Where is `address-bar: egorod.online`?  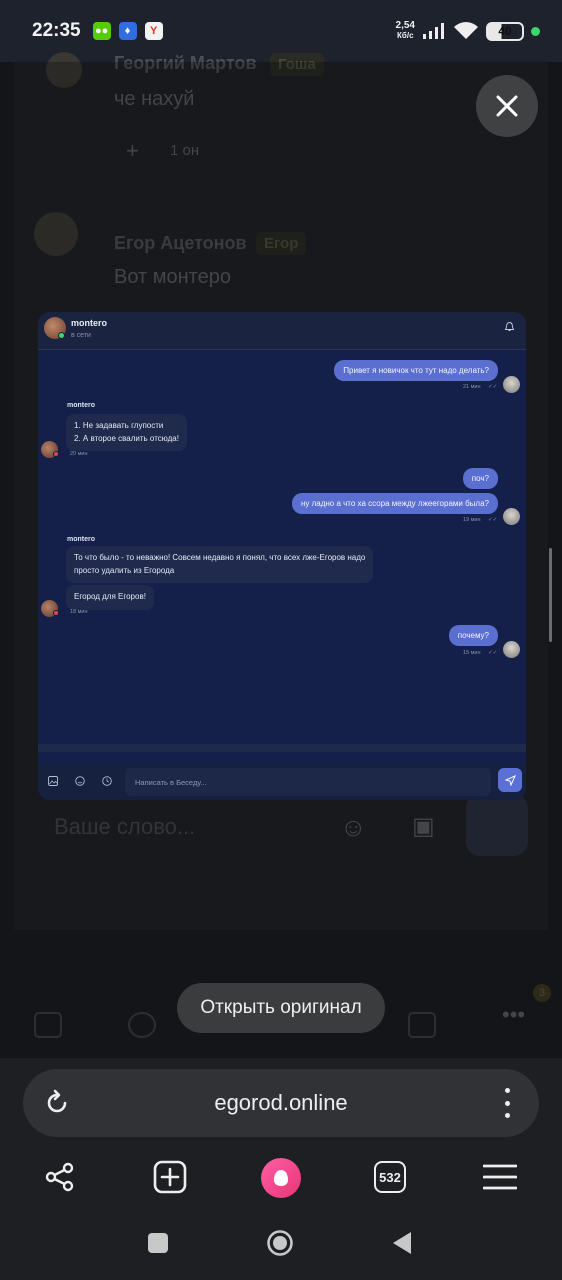 address-bar: egorod.online is located at coordinates (281, 1103).